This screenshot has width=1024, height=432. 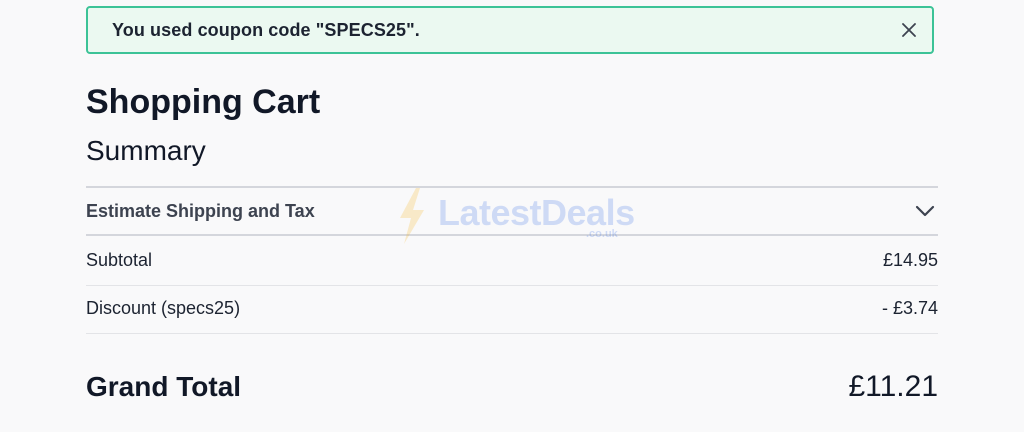 I want to click on subtotal-row: Subtotal £14.95, so click(x=512, y=260).